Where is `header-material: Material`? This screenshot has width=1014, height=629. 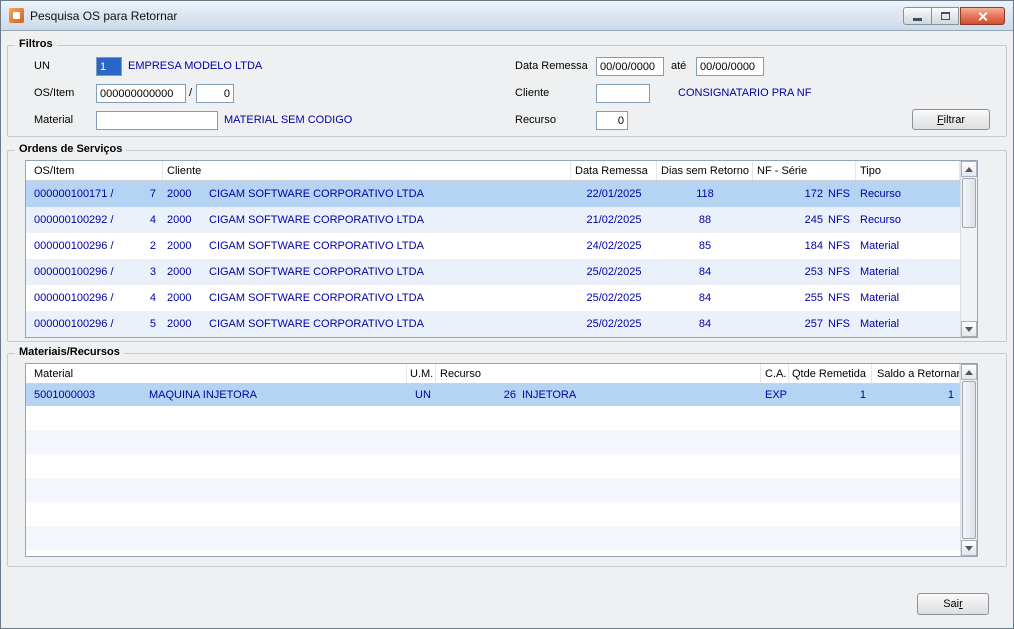
header-material: Material is located at coordinates (216, 373).